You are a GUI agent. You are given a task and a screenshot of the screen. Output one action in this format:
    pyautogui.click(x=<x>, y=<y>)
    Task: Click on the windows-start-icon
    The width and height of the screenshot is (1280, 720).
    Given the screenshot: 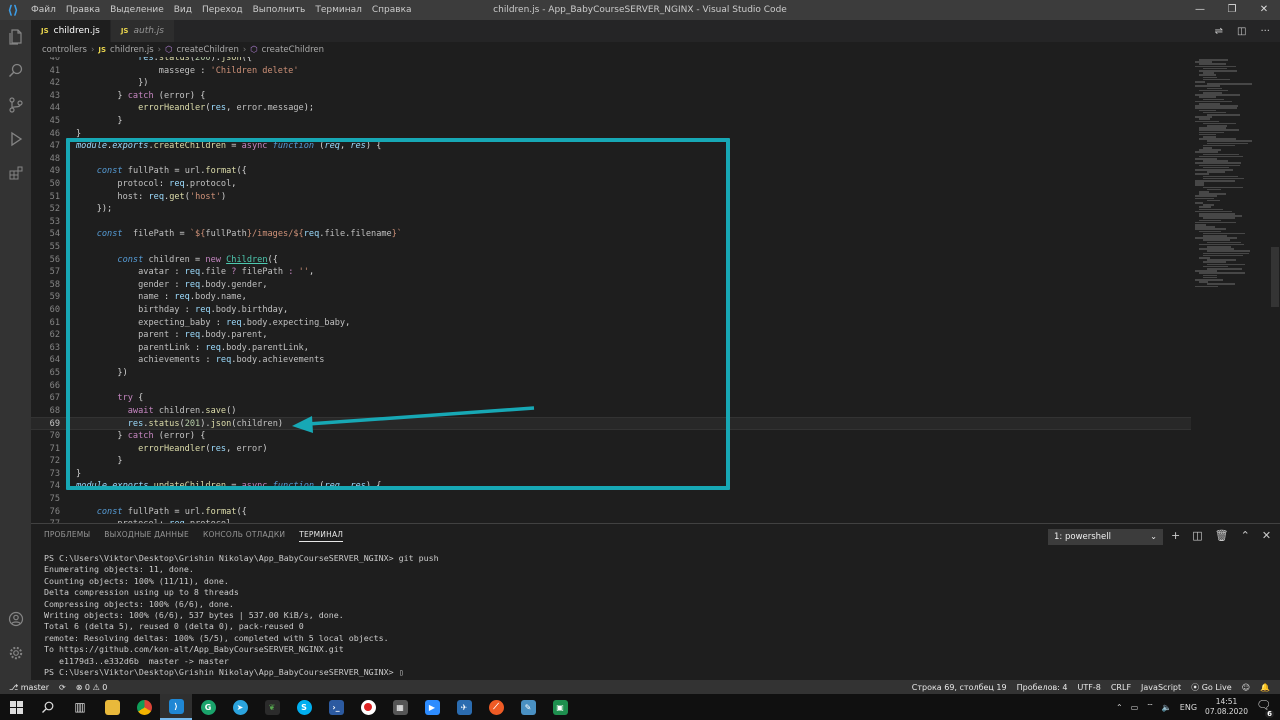 What is the action you would take?
    pyautogui.click(x=16, y=707)
    